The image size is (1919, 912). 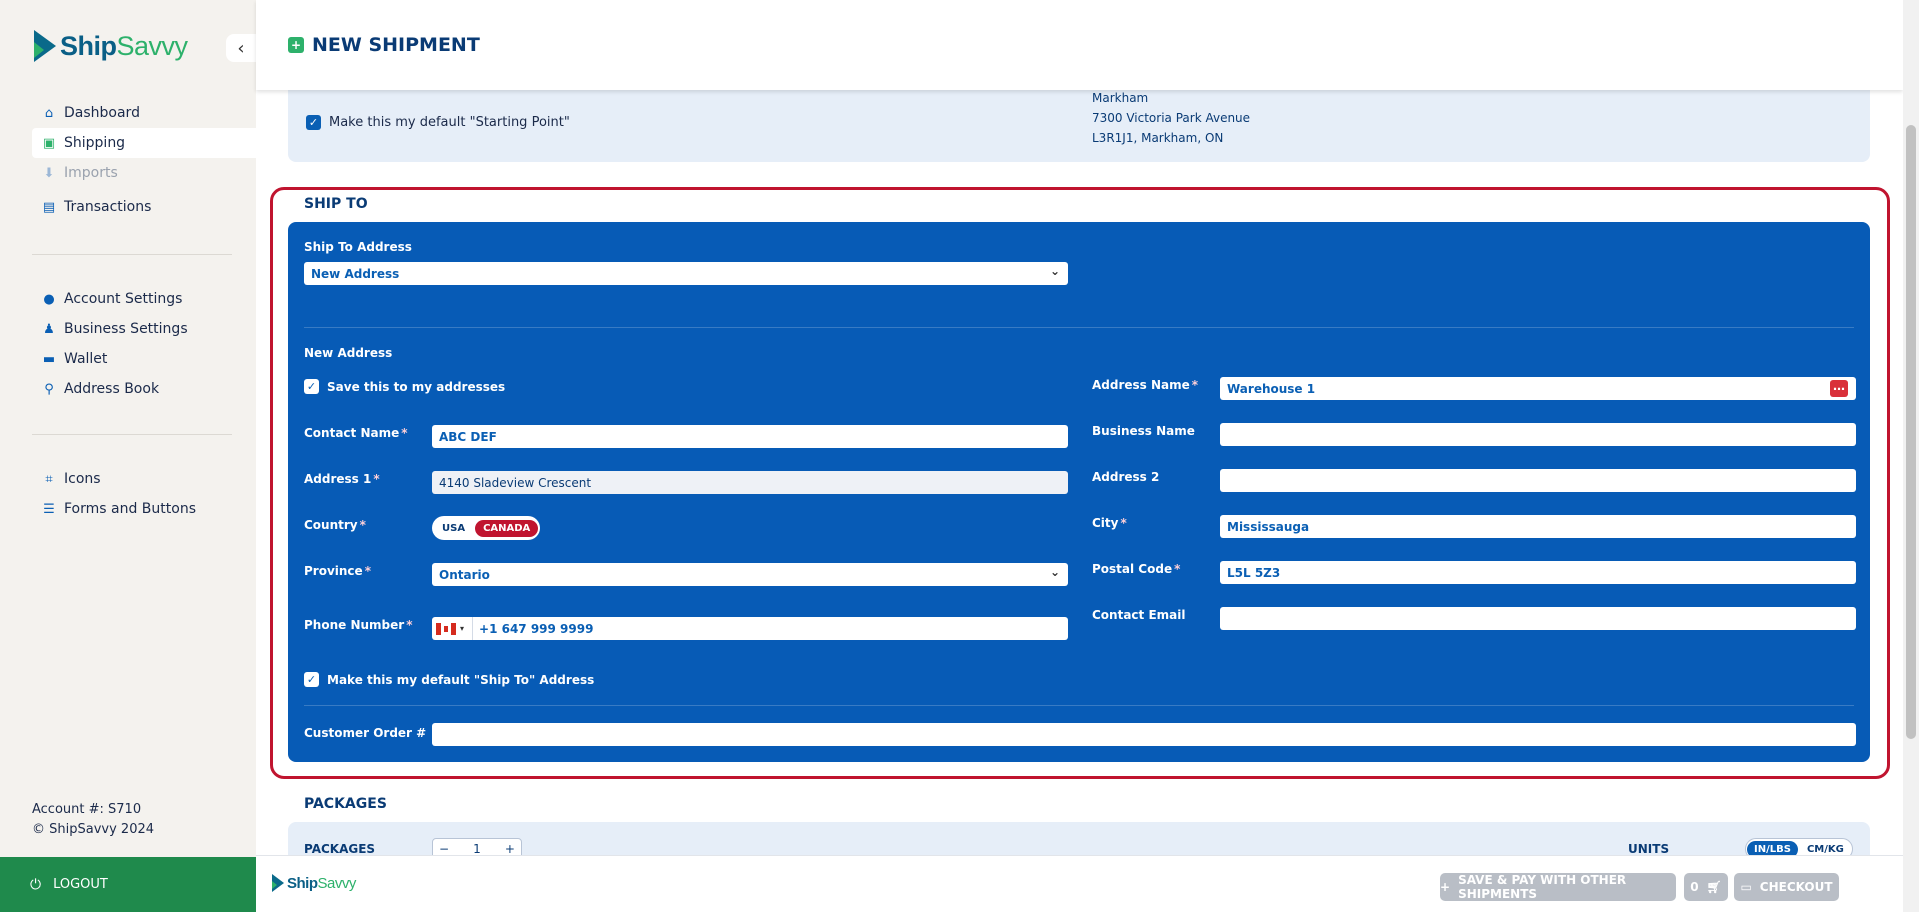 What do you see at coordinates (1271, 388) in the screenshot?
I see `address-name-value: Warehouse 1` at bounding box center [1271, 388].